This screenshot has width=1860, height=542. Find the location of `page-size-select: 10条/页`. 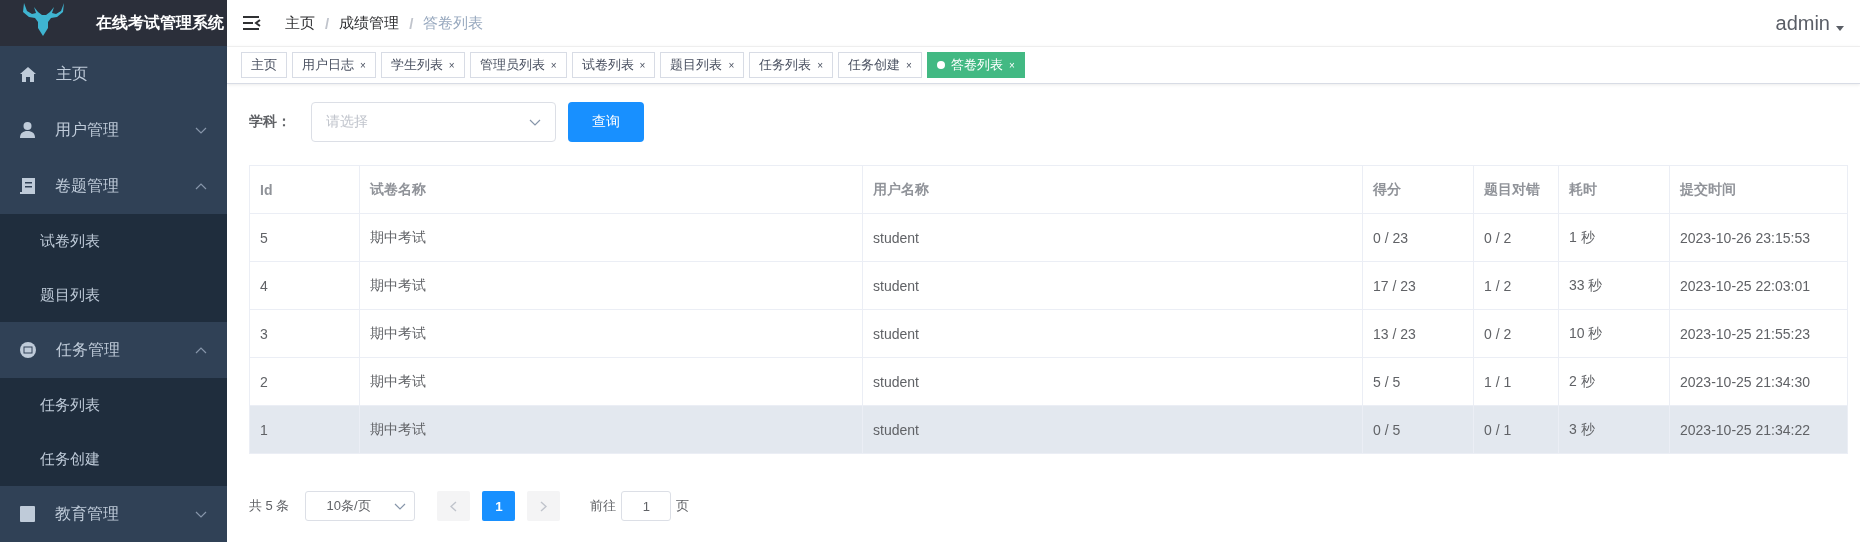

page-size-select: 10条/页 is located at coordinates (360, 506).